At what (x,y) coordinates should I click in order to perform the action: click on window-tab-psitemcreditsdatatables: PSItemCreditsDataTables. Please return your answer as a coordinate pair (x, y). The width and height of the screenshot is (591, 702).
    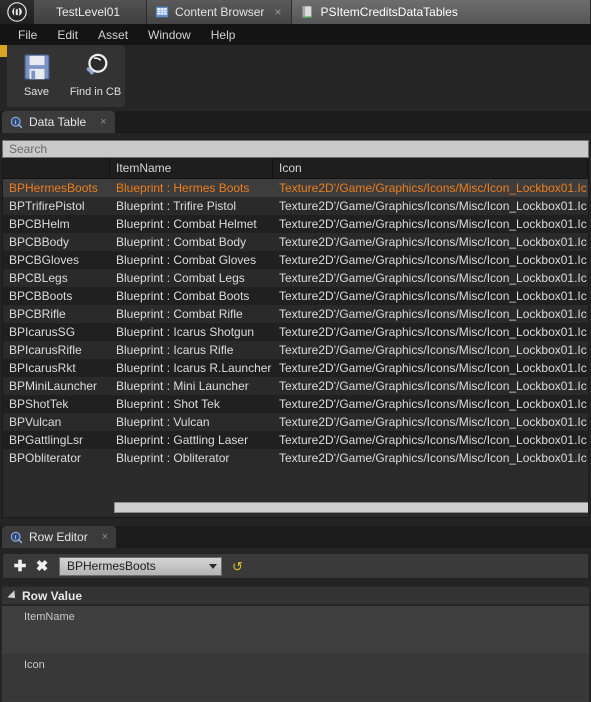
    Looking at the image, I should click on (441, 12).